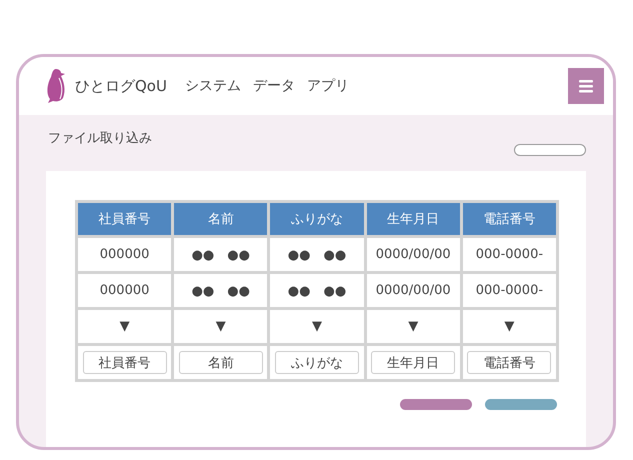 The width and height of the screenshot is (633, 460). Describe the element at coordinates (121, 86) in the screenshot. I see `app-name: ひとログQoU` at that location.